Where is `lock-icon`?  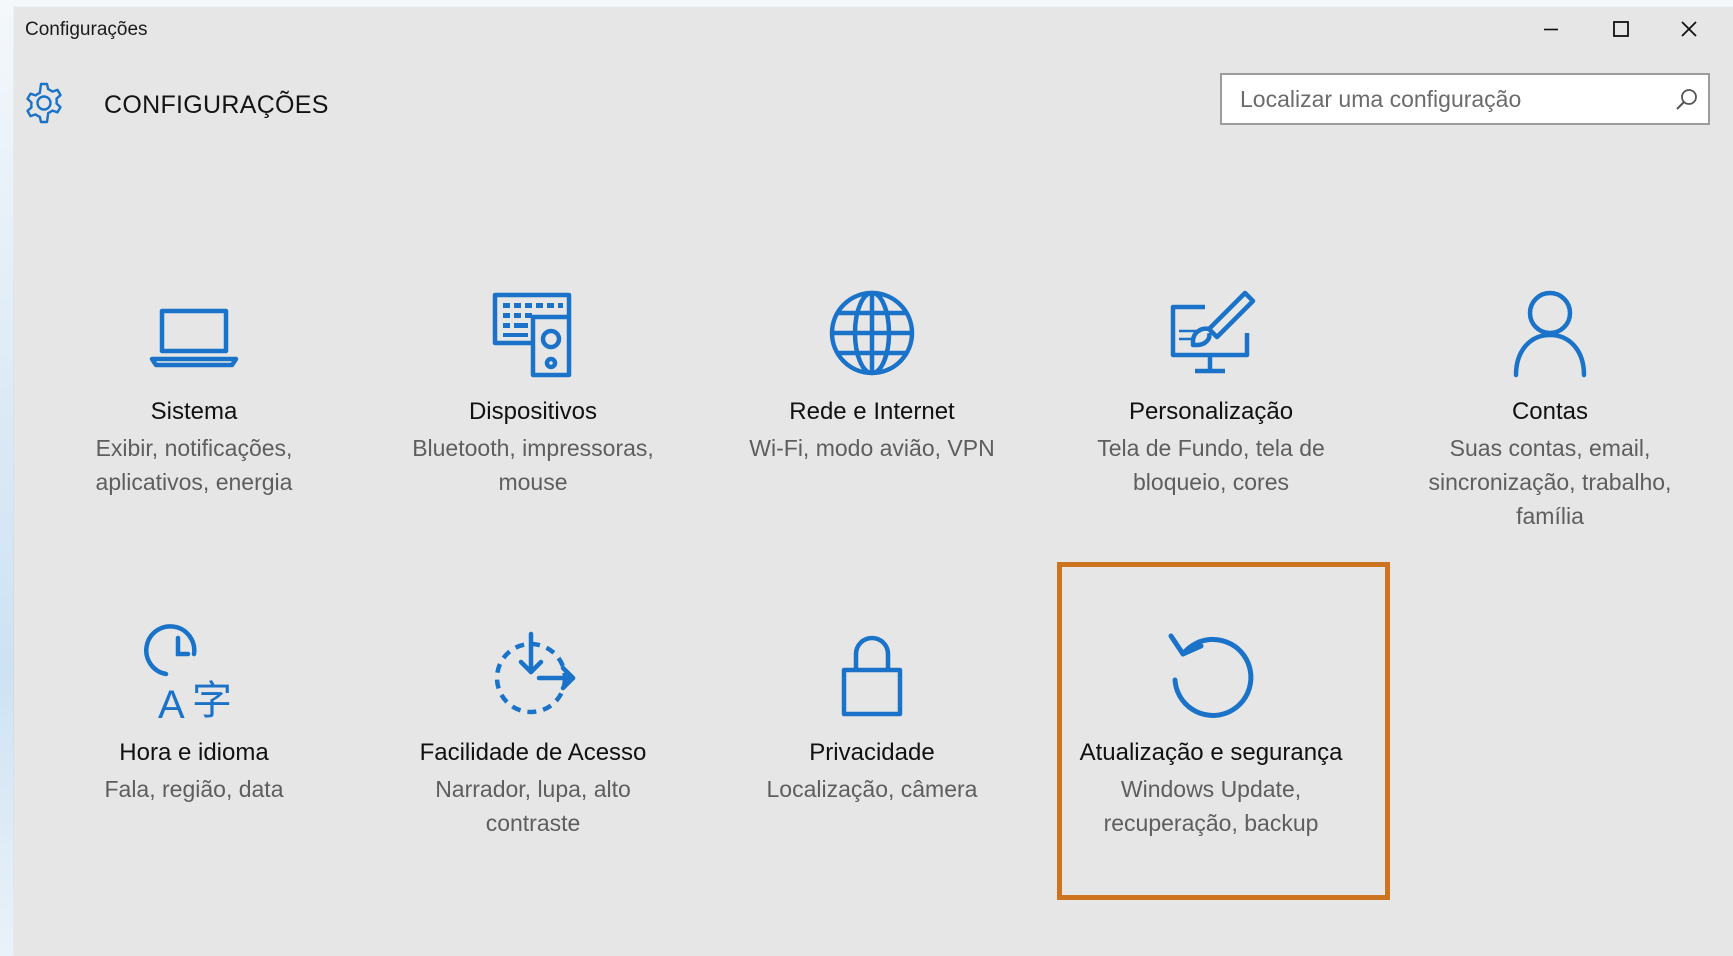 lock-icon is located at coordinates (872, 676).